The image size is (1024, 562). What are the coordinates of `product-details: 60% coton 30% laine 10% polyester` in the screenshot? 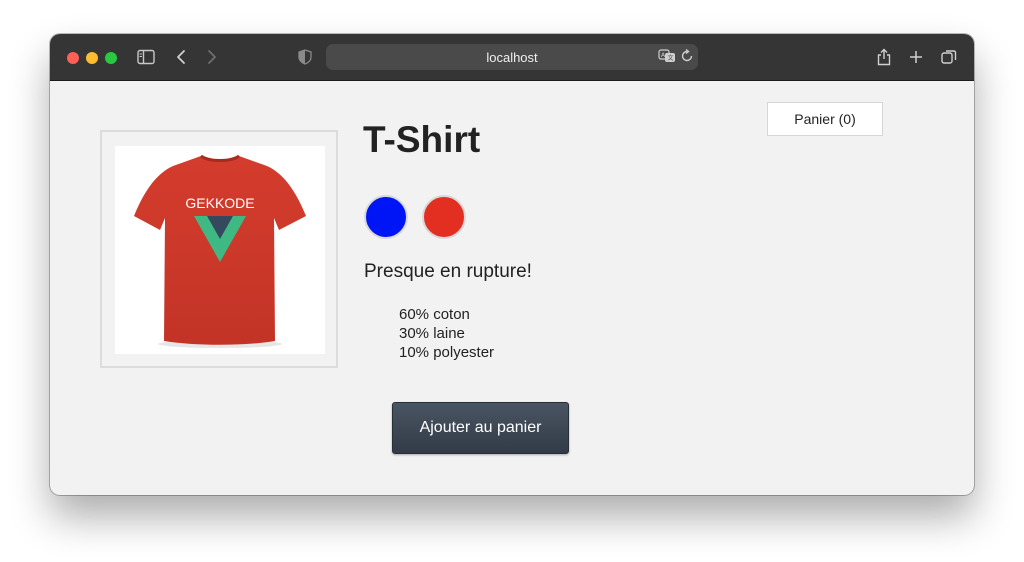 It's located at (446, 333).